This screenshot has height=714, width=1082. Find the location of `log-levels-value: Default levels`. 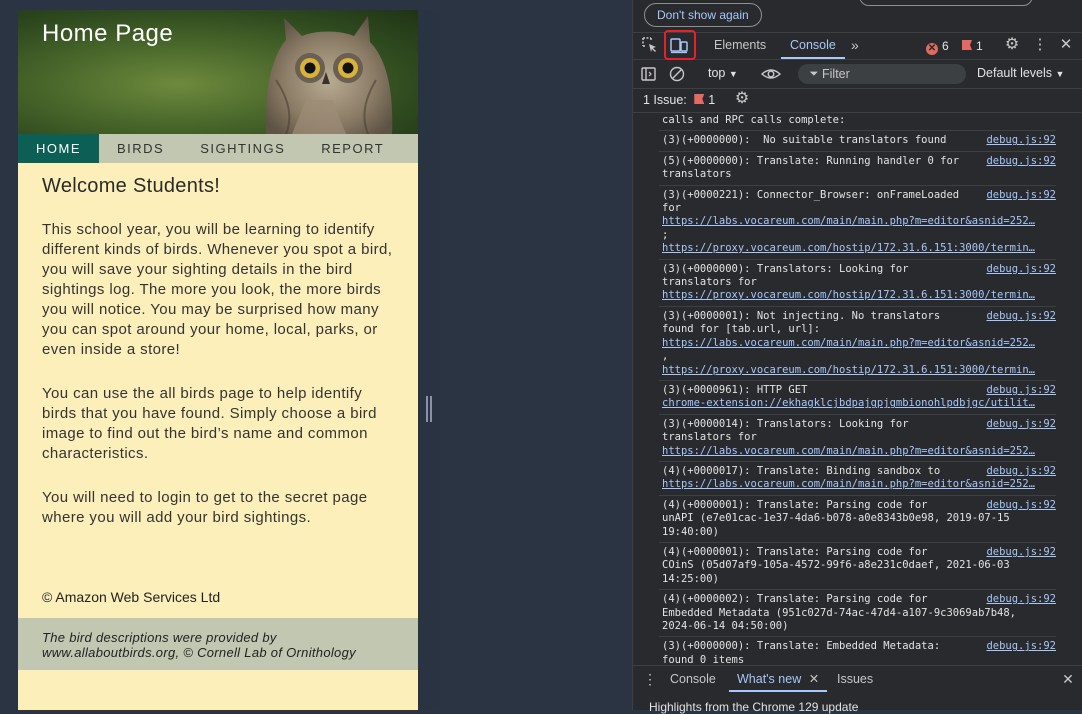

log-levels-value: Default levels is located at coordinates (1015, 73).